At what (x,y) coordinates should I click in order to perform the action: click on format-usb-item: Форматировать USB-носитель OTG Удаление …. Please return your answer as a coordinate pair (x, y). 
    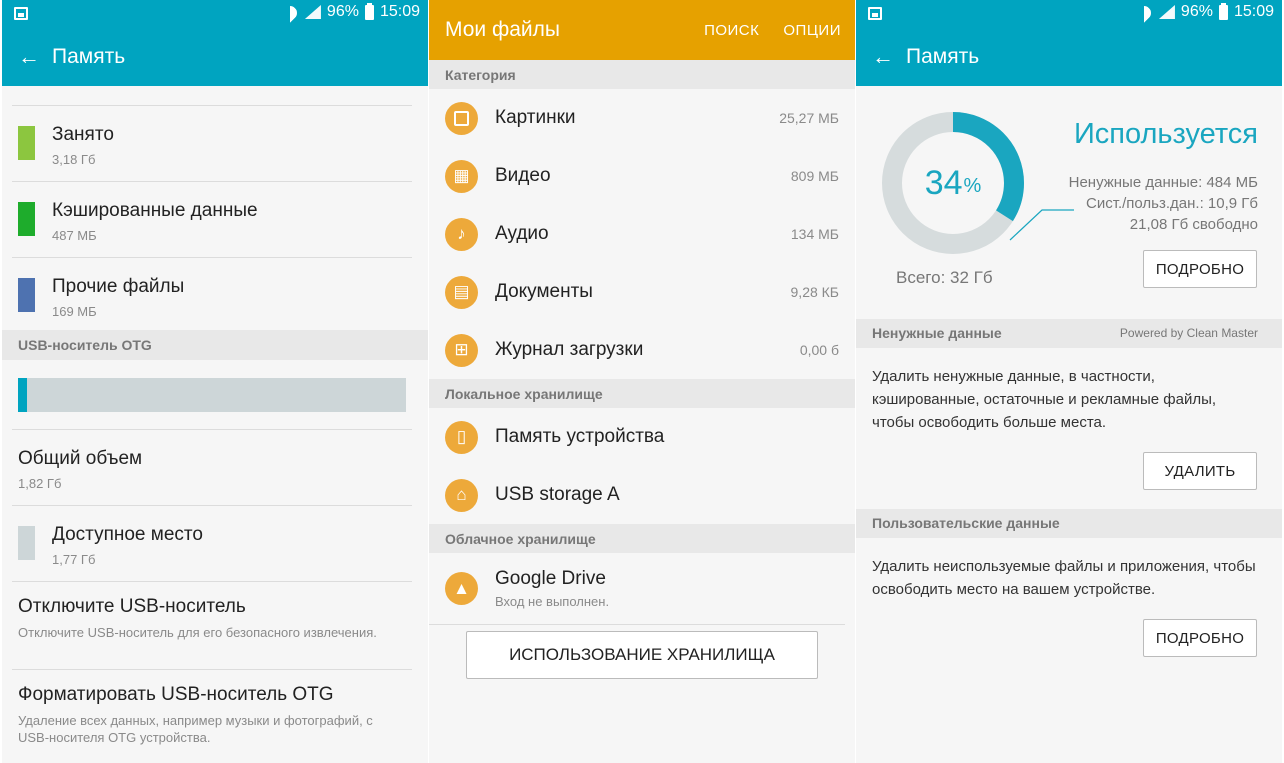
    Looking at the image, I should click on (212, 714).